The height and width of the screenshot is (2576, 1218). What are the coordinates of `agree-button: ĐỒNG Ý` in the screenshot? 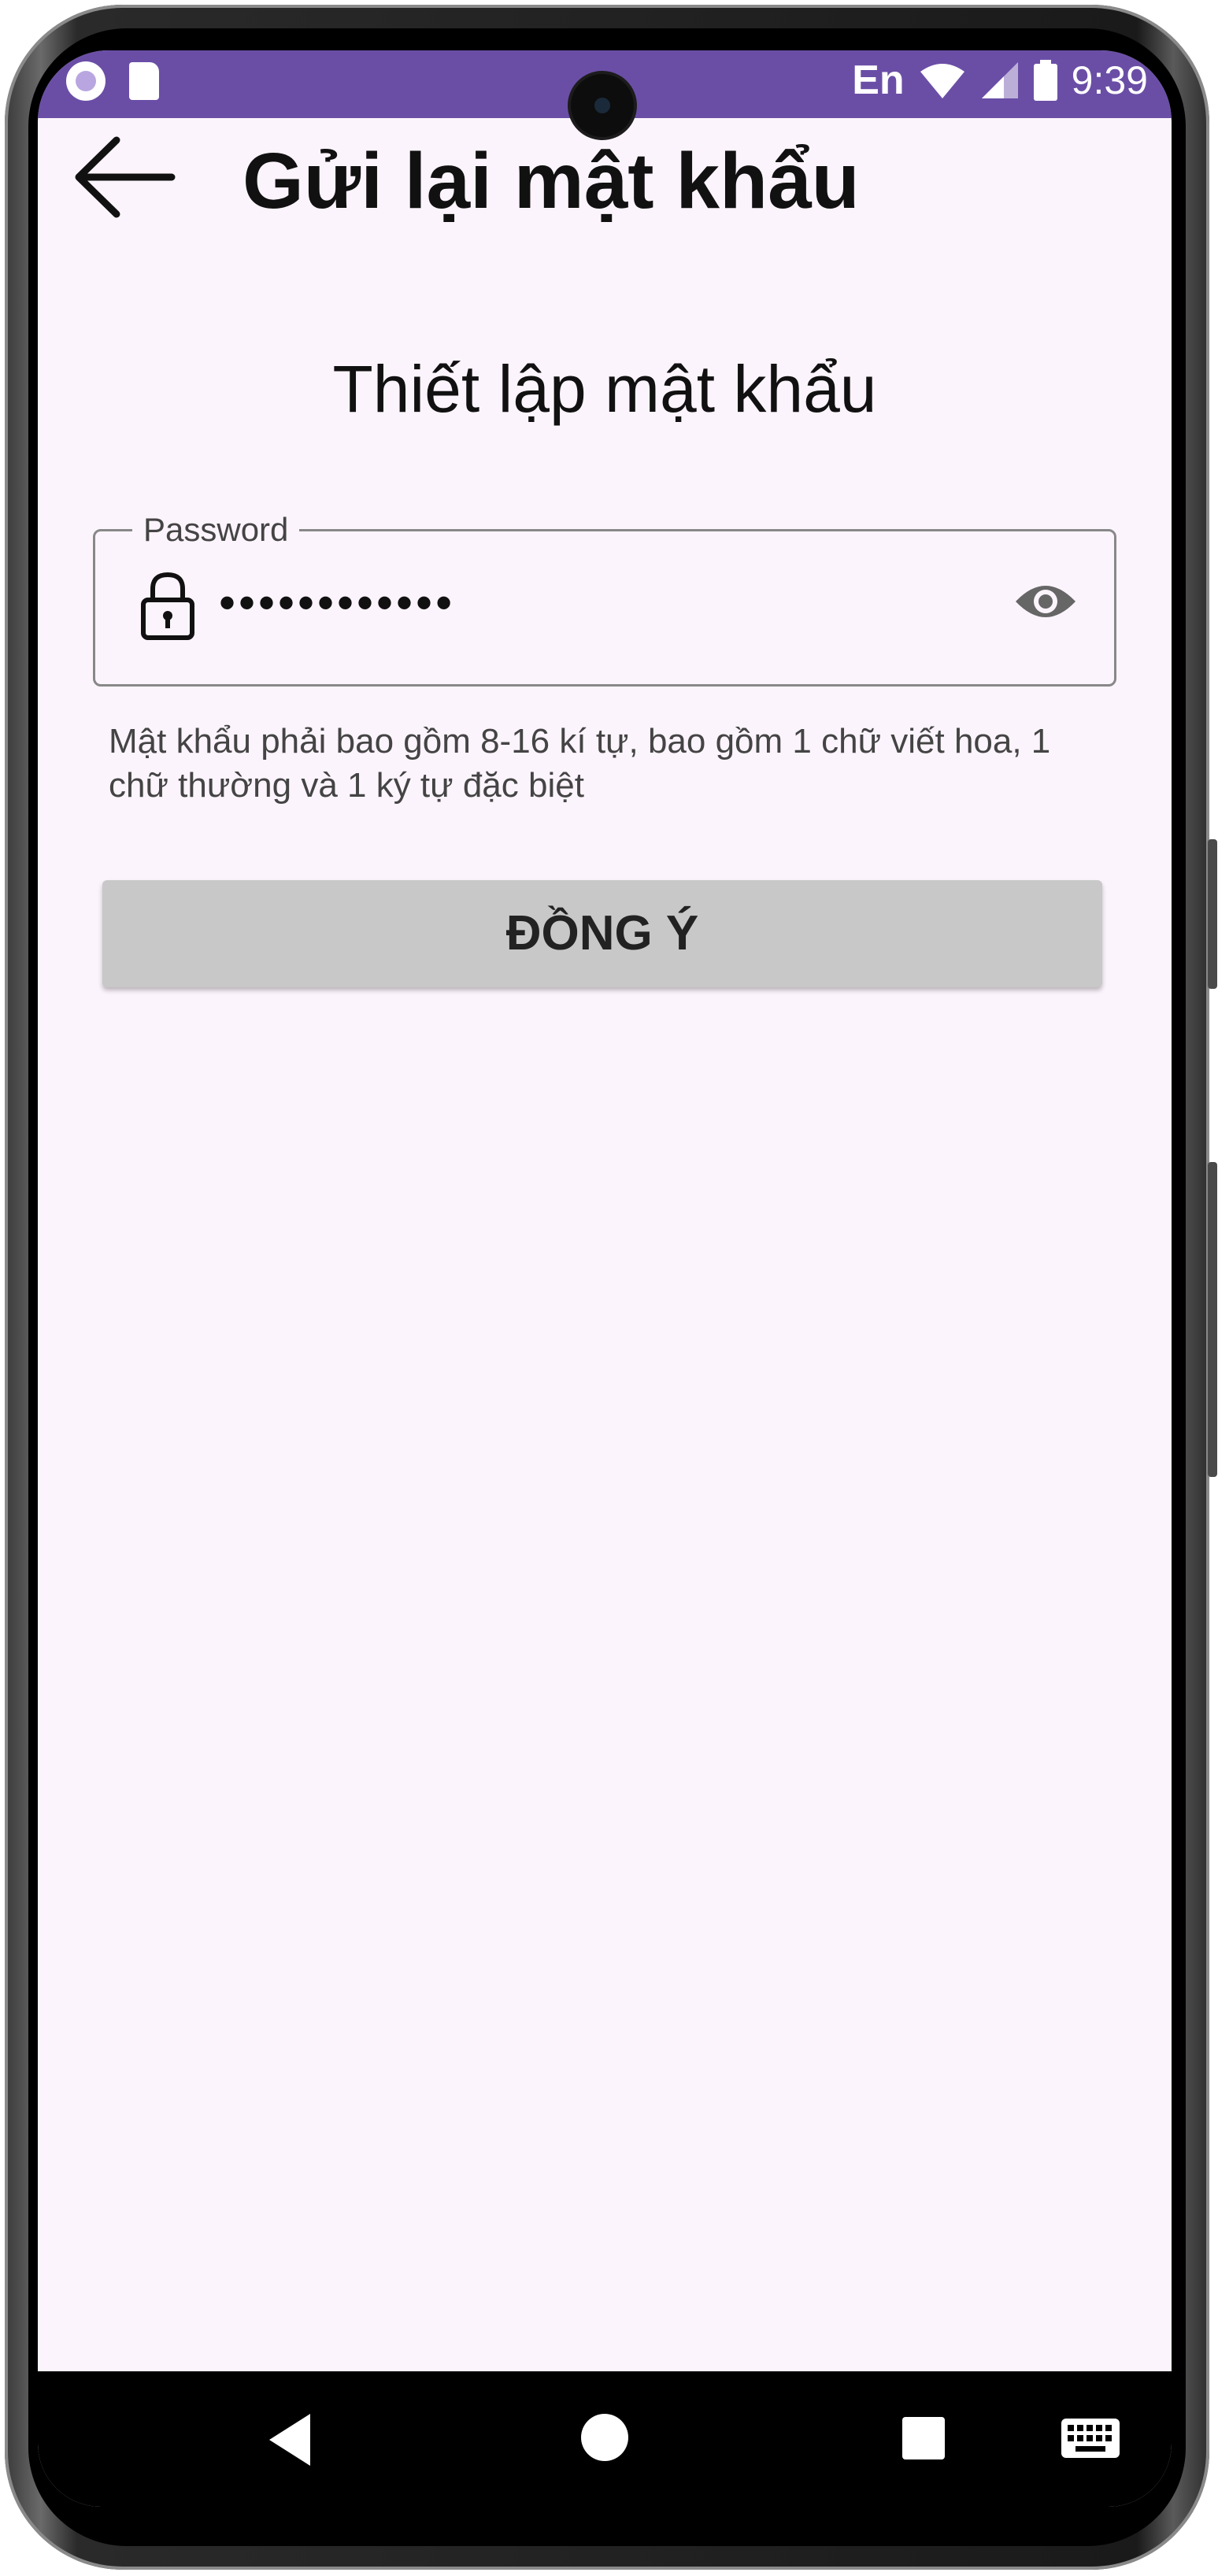 It's located at (602, 933).